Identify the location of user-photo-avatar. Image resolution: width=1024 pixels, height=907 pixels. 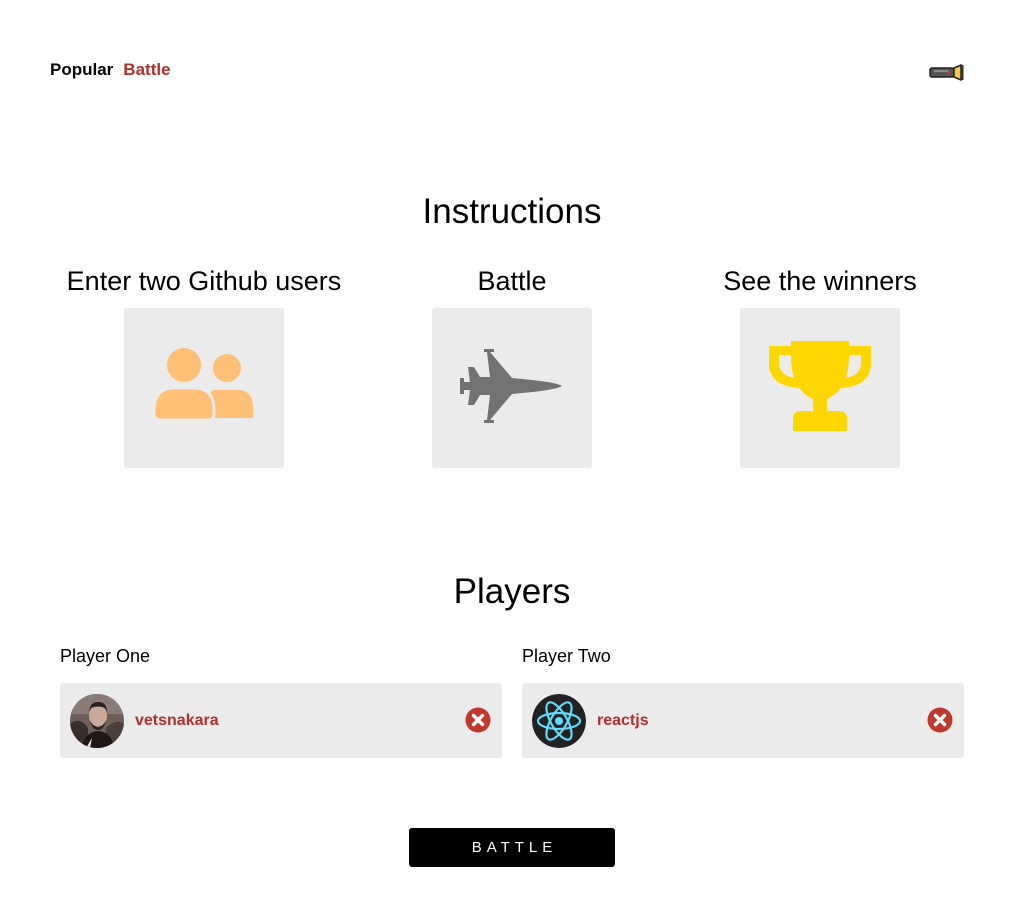
(97, 720).